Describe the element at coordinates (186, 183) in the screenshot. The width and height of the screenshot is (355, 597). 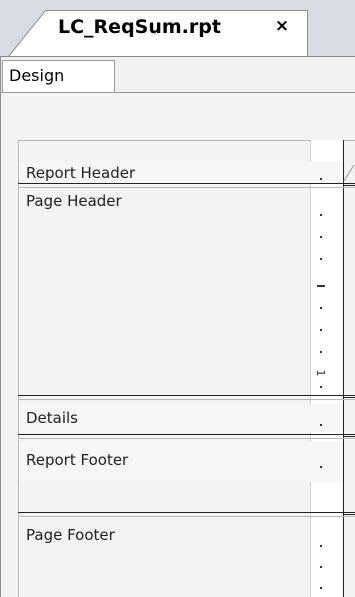
I see `section-rule-report-header` at that location.